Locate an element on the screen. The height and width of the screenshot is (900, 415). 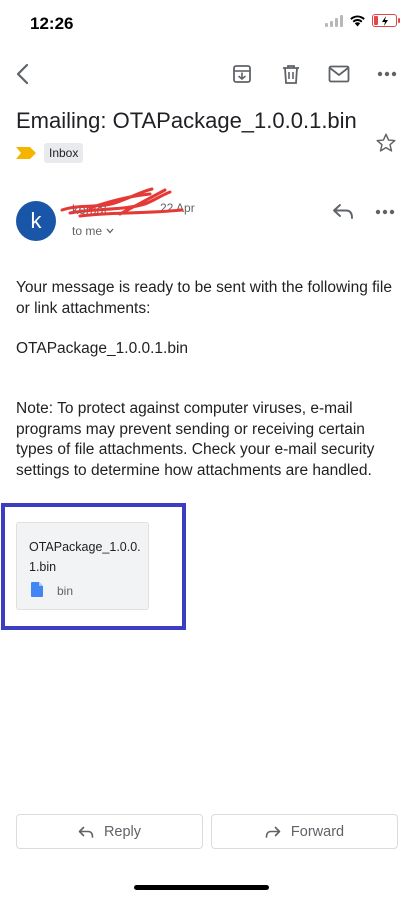
label-row: Inbox is located at coordinates (50, 153).